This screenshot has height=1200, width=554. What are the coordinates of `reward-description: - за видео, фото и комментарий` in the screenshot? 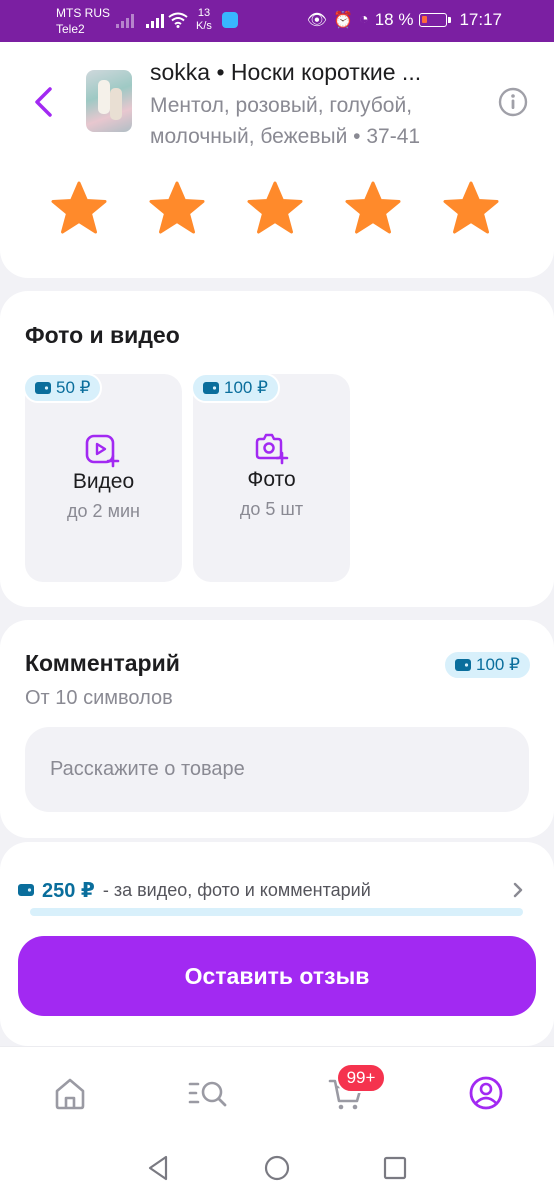 It's located at (236, 889).